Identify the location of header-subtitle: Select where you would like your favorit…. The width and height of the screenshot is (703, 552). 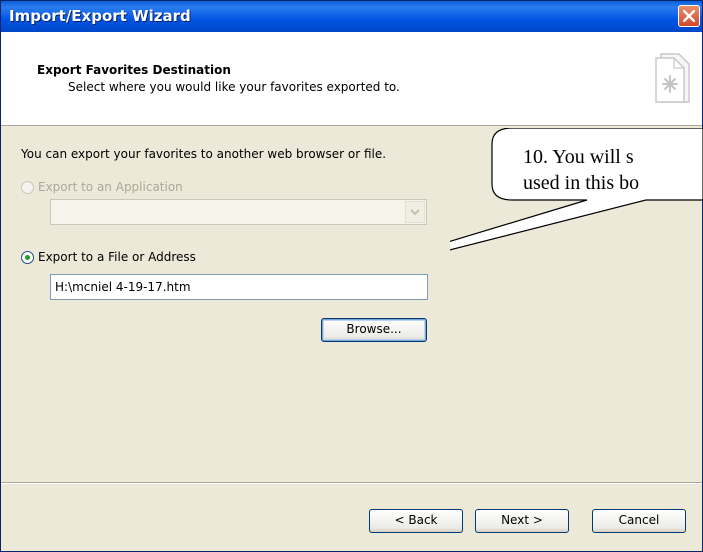
(234, 87).